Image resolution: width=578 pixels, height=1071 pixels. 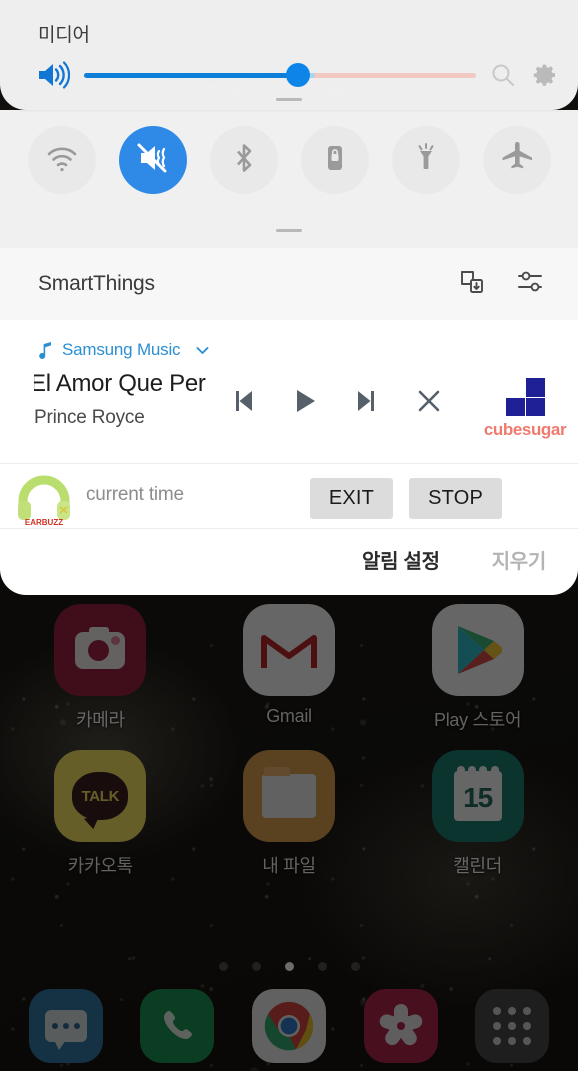 I want to click on quick-toggle-flashlight, so click(x=425, y=160).